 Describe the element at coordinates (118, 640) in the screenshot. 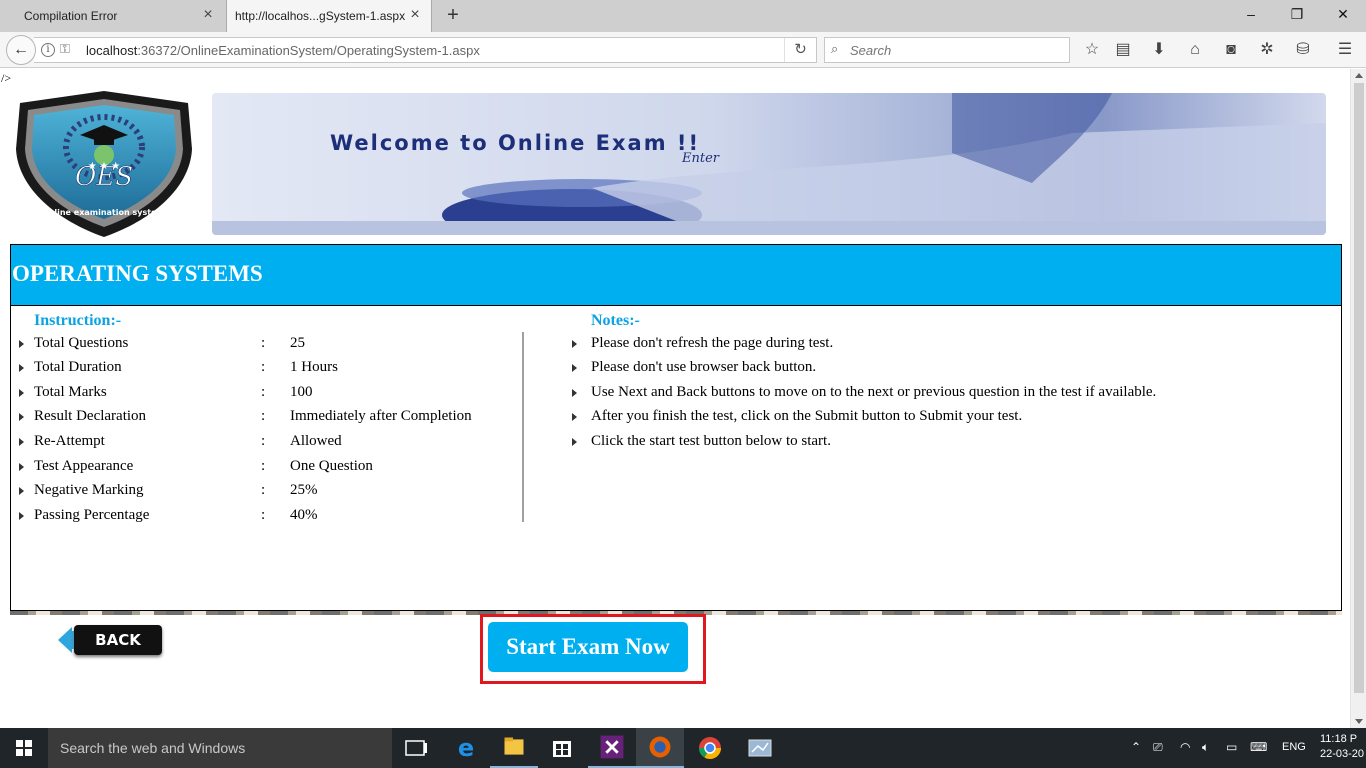

I see `back-button-label: BACK` at that location.